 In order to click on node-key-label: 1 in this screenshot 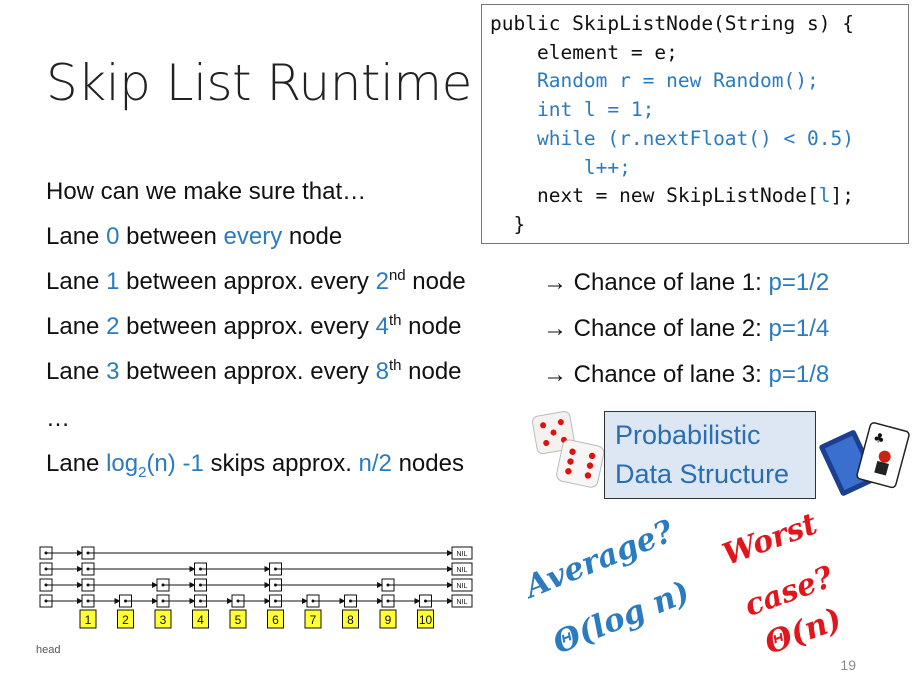, I will do `click(88, 620)`.